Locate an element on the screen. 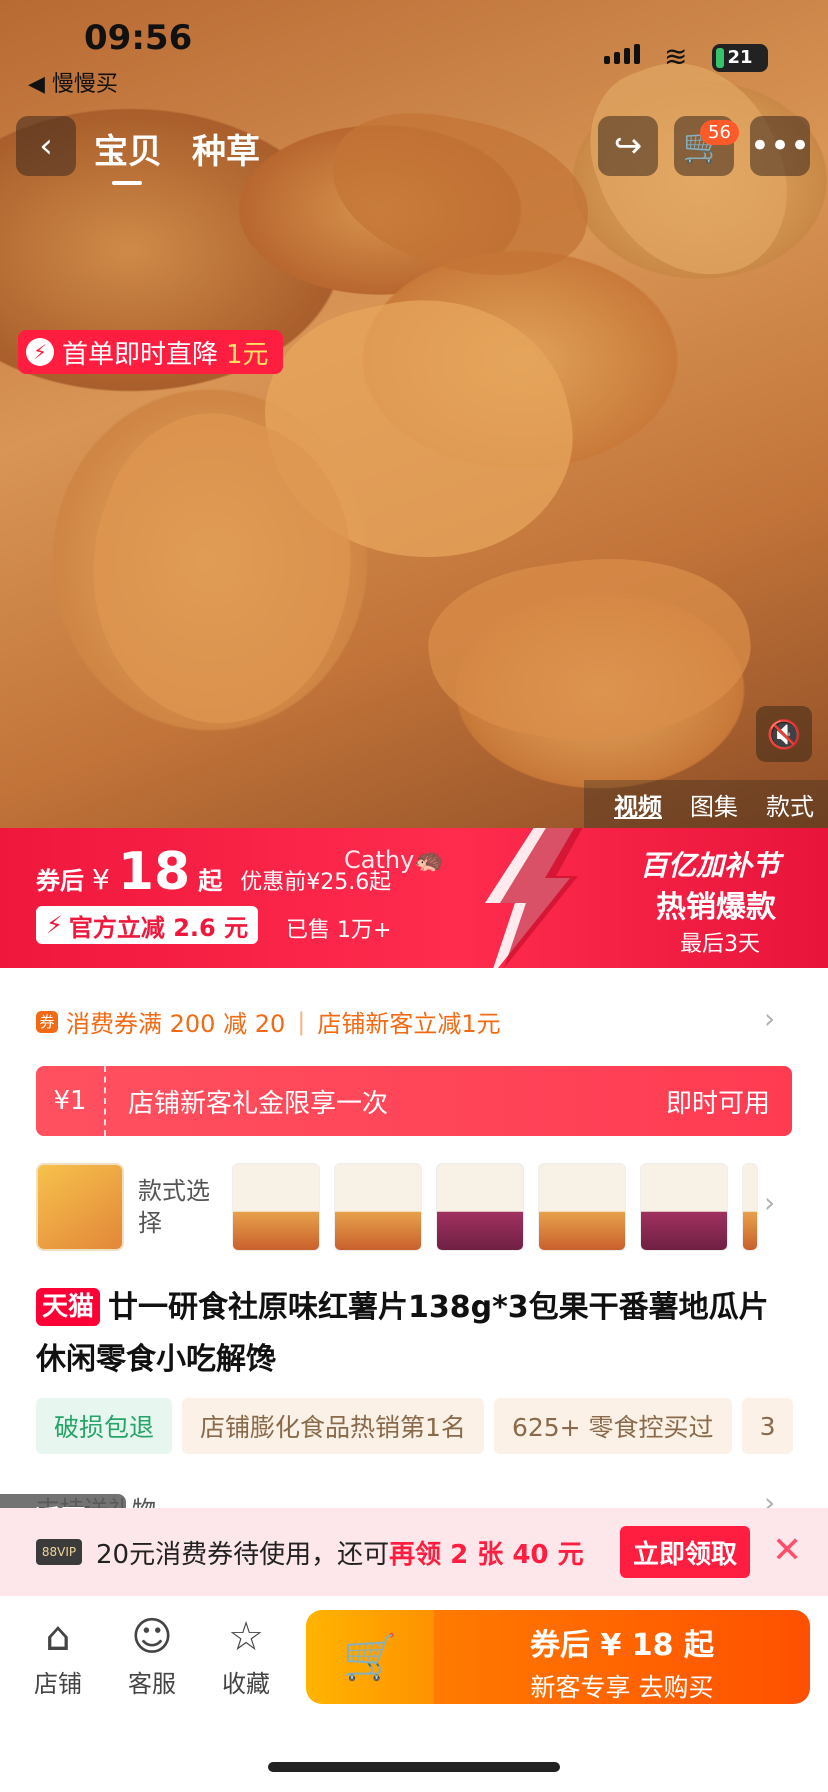  status-bar: 09:56 ◀ 慢慢买 ≋ 21 is located at coordinates (414, 57).